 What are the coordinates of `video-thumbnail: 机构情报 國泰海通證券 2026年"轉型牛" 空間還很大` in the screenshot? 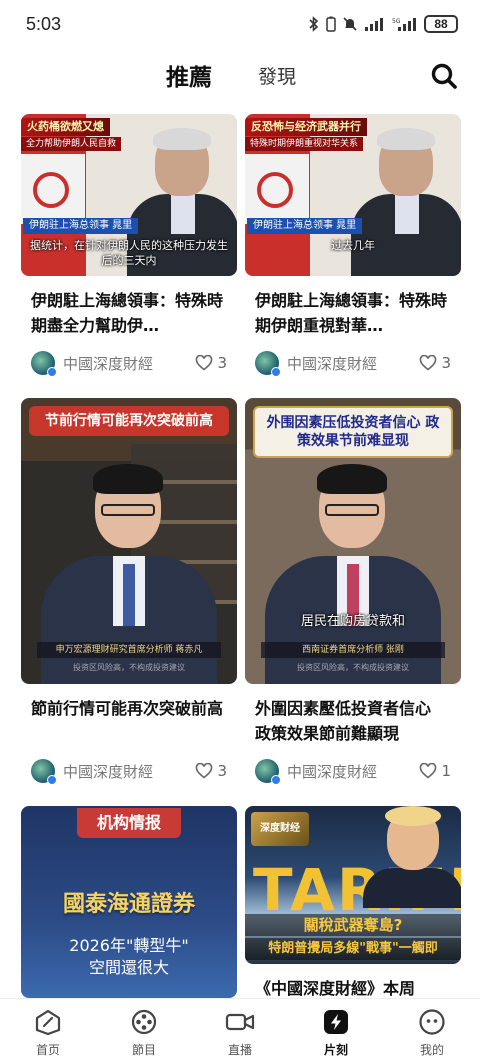 It's located at (129, 902).